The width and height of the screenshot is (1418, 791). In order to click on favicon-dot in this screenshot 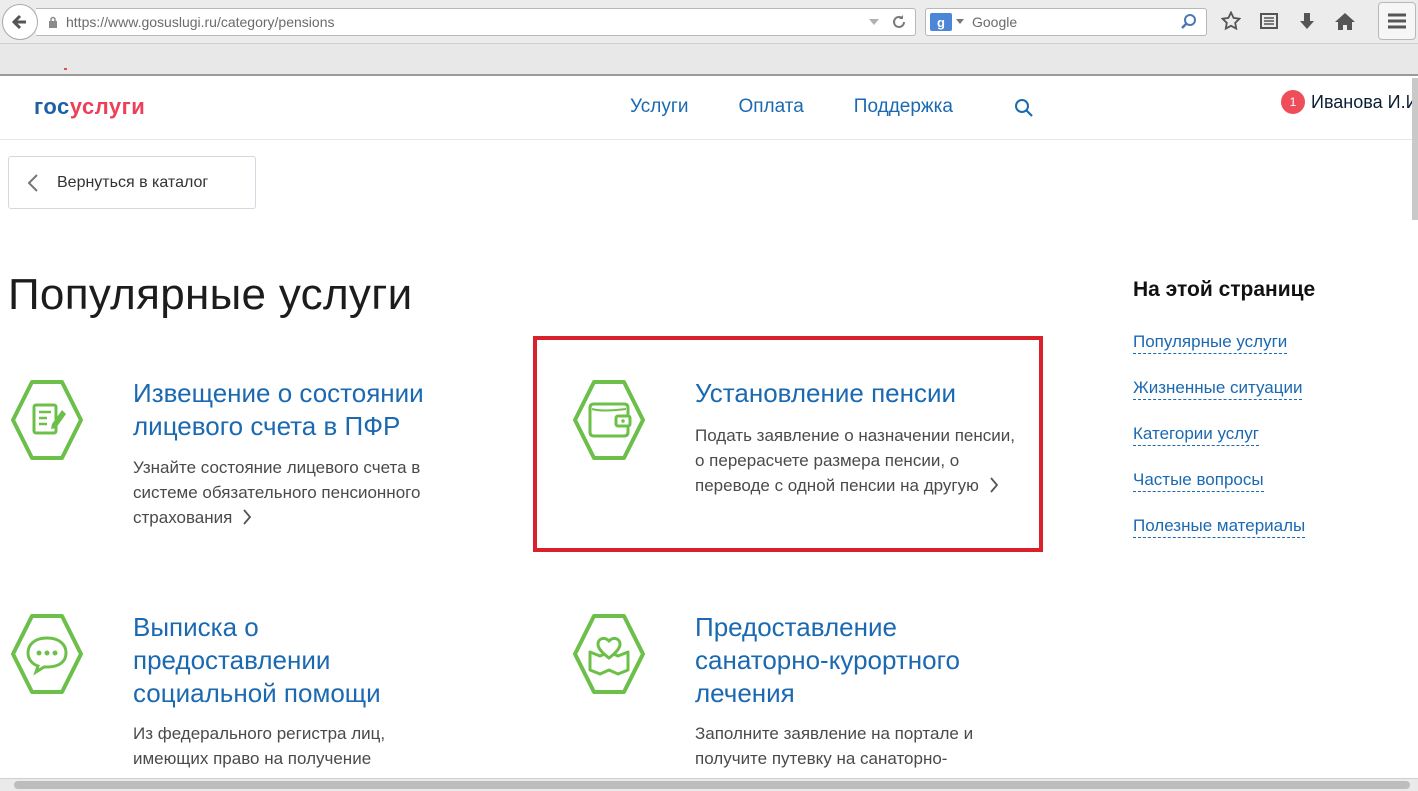, I will do `click(65, 69)`.